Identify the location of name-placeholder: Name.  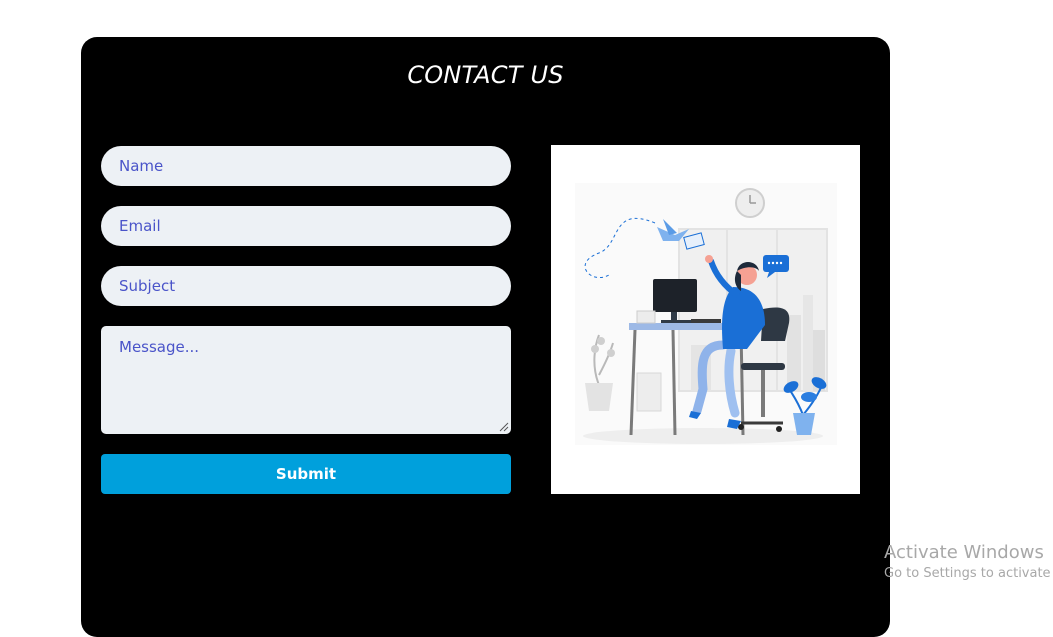
(141, 166).